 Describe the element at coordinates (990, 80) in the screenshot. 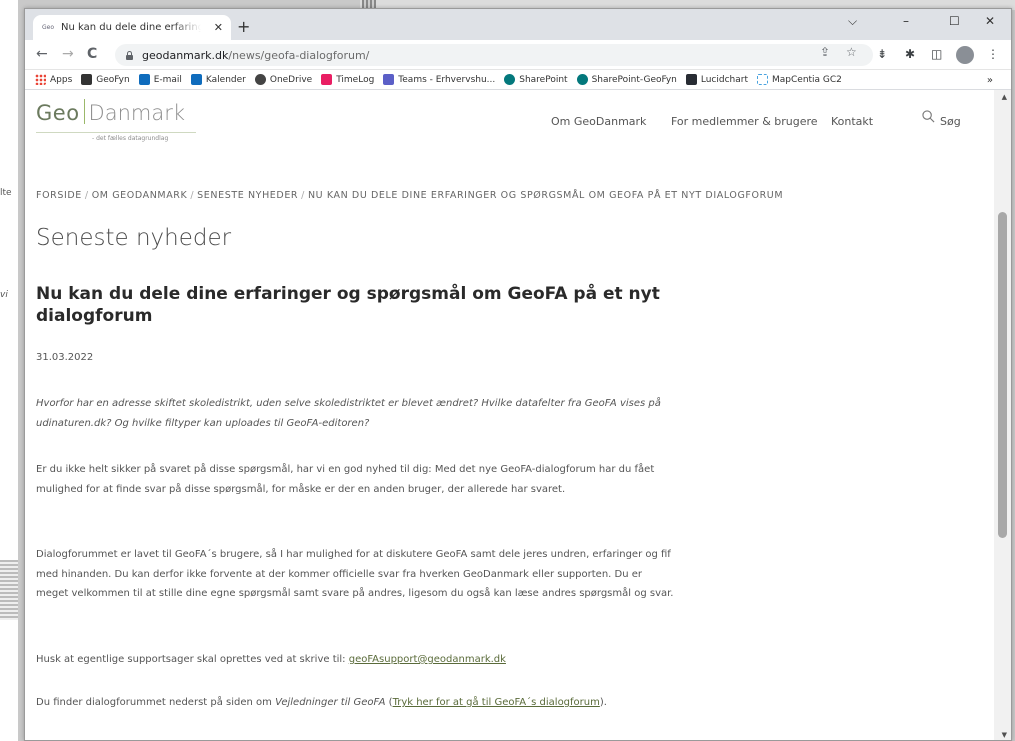

I see `bookmarks-overflow-icon: »` at that location.